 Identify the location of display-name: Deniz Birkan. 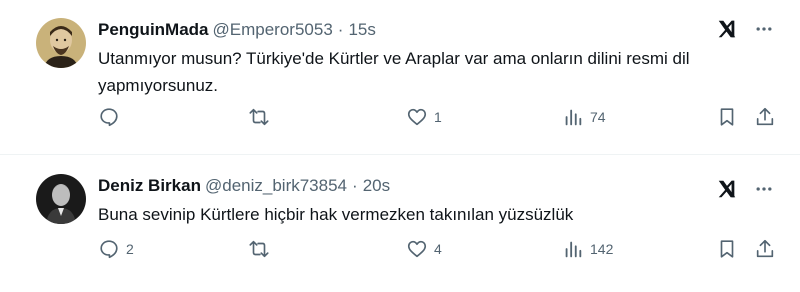
(149, 186).